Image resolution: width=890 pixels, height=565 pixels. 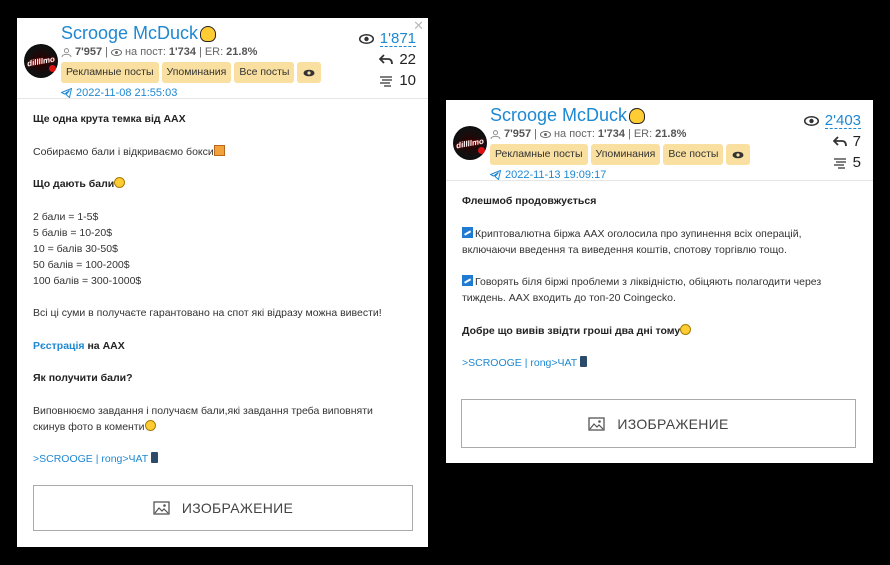 What do you see at coordinates (407, 59) in the screenshot?
I see `reposts-count: 22` at bounding box center [407, 59].